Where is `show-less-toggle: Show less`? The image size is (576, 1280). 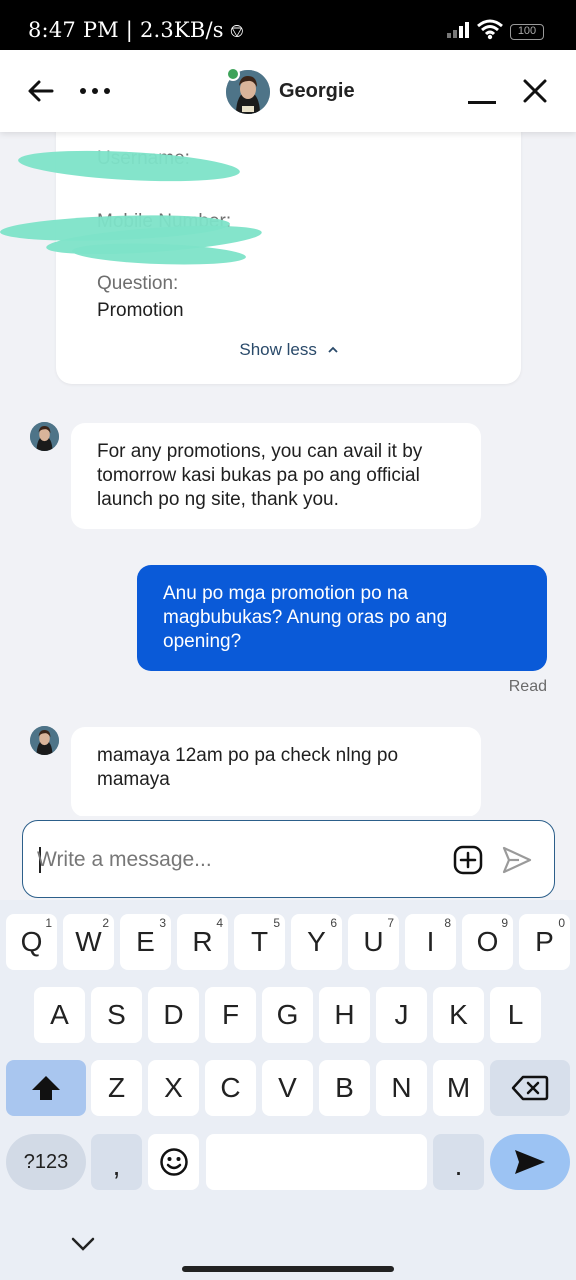
show-less-toggle: Show less is located at coordinates (288, 350).